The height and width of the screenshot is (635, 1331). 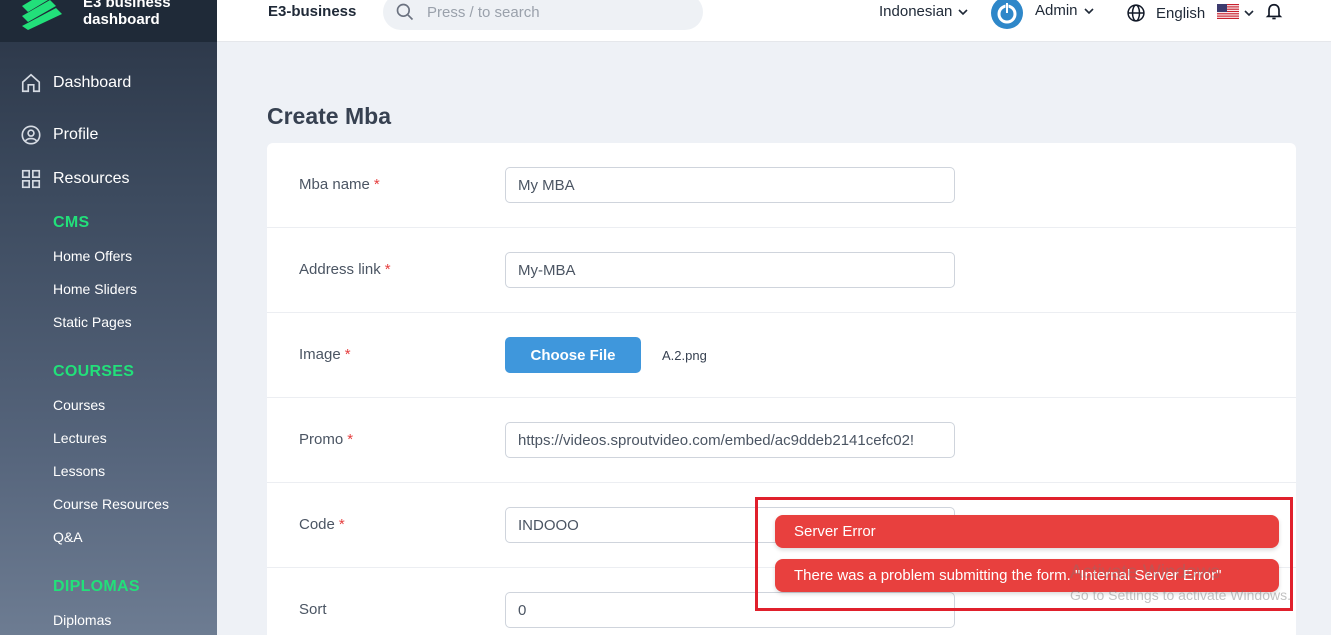 I want to click on us-flag-icon, so click(x=1228, y=11).